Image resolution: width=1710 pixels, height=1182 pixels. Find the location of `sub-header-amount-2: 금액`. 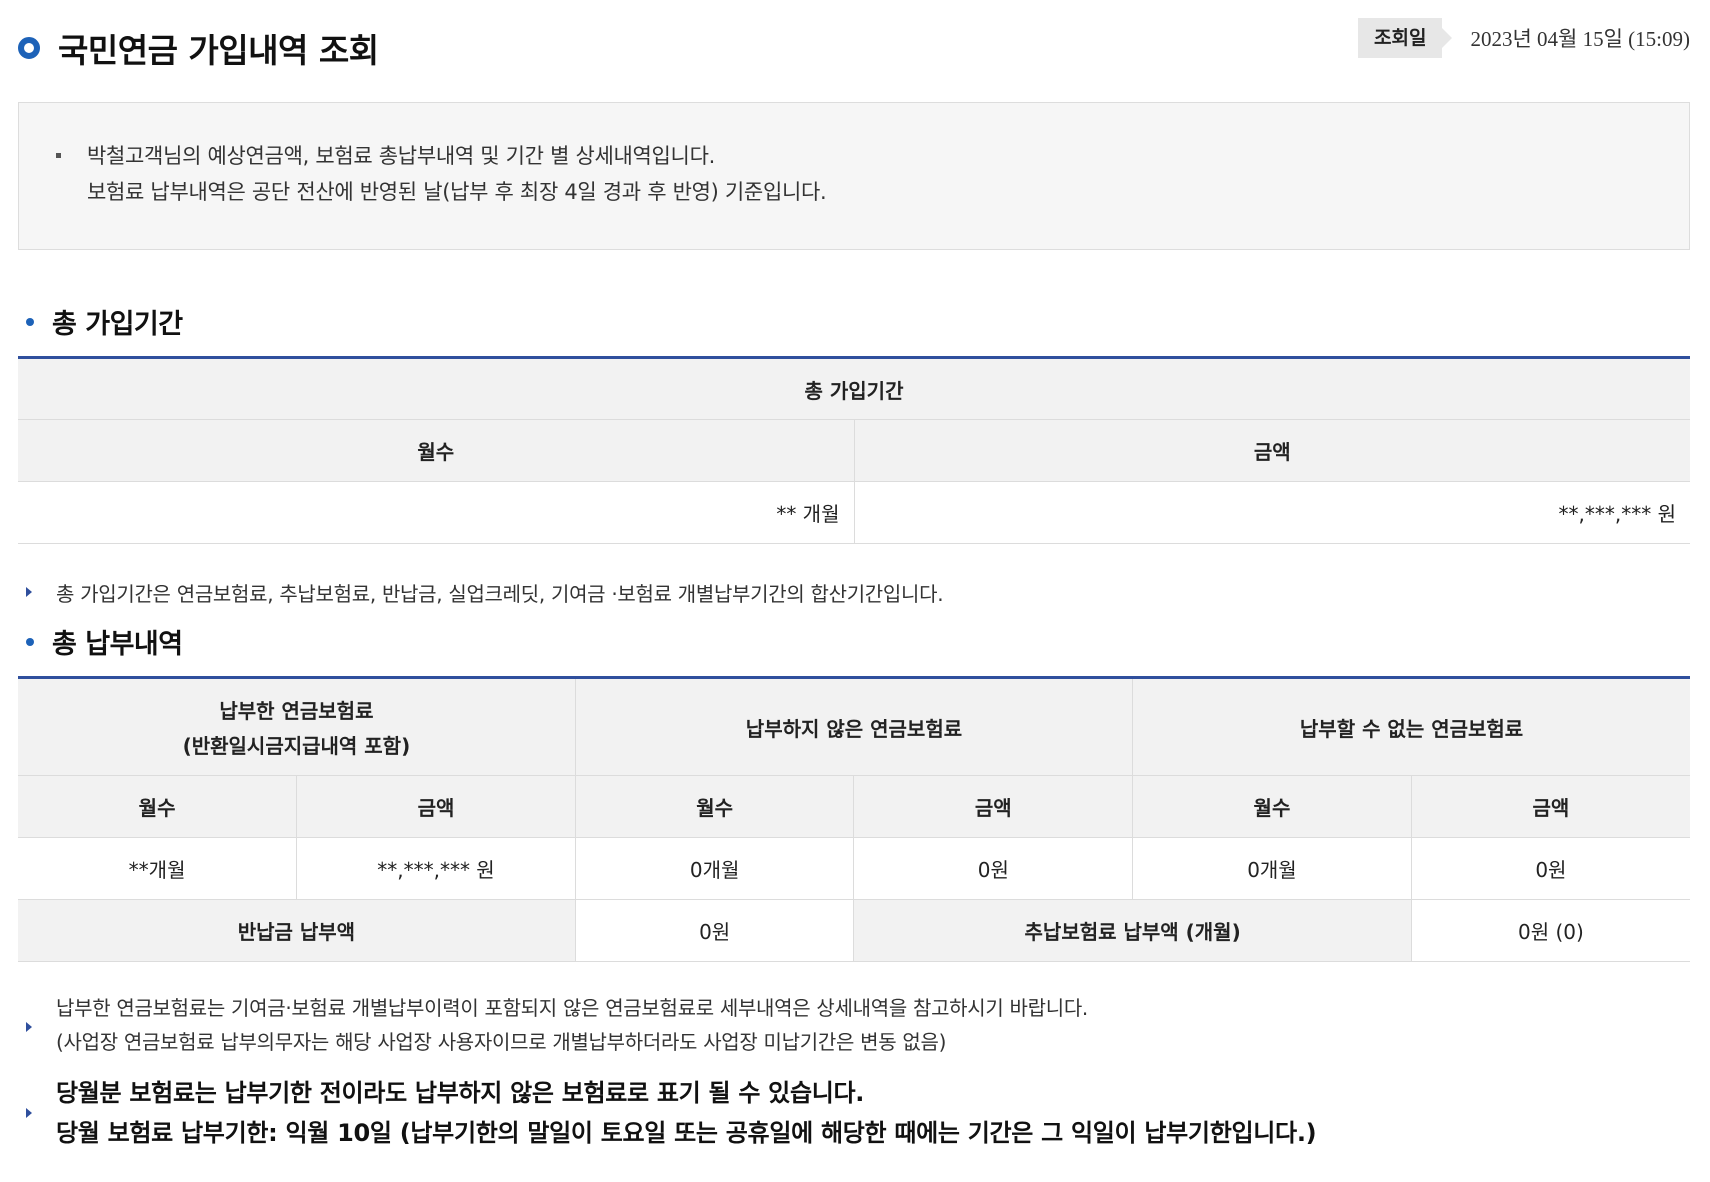

sub-header-amount-2: 금액 is located at coordinates (993, 806).